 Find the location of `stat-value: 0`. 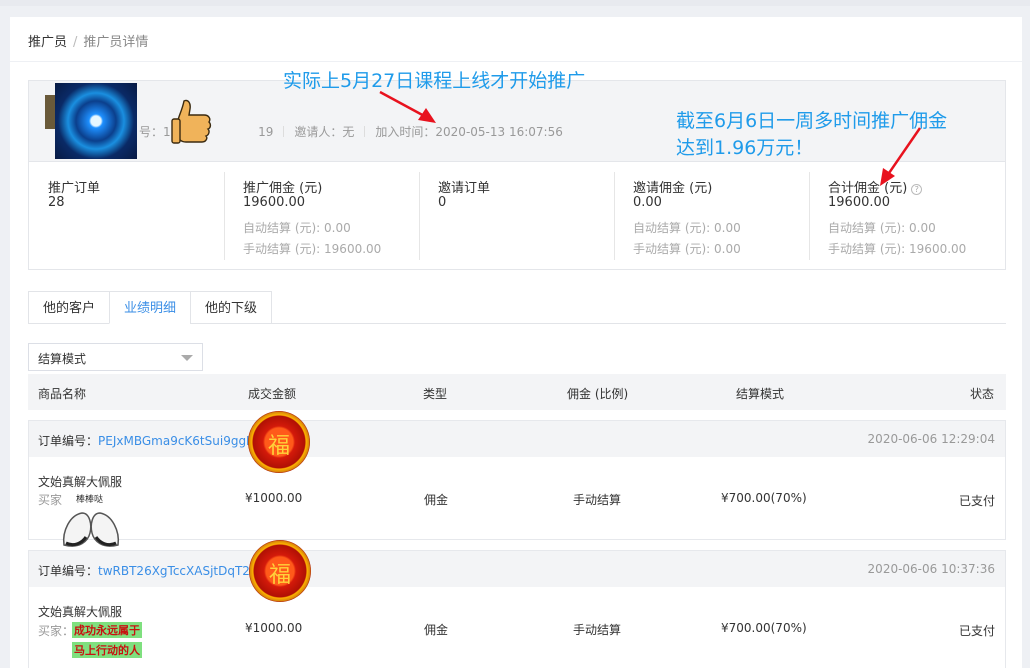

stat-value: 0 is located at coordinates (442, 202).